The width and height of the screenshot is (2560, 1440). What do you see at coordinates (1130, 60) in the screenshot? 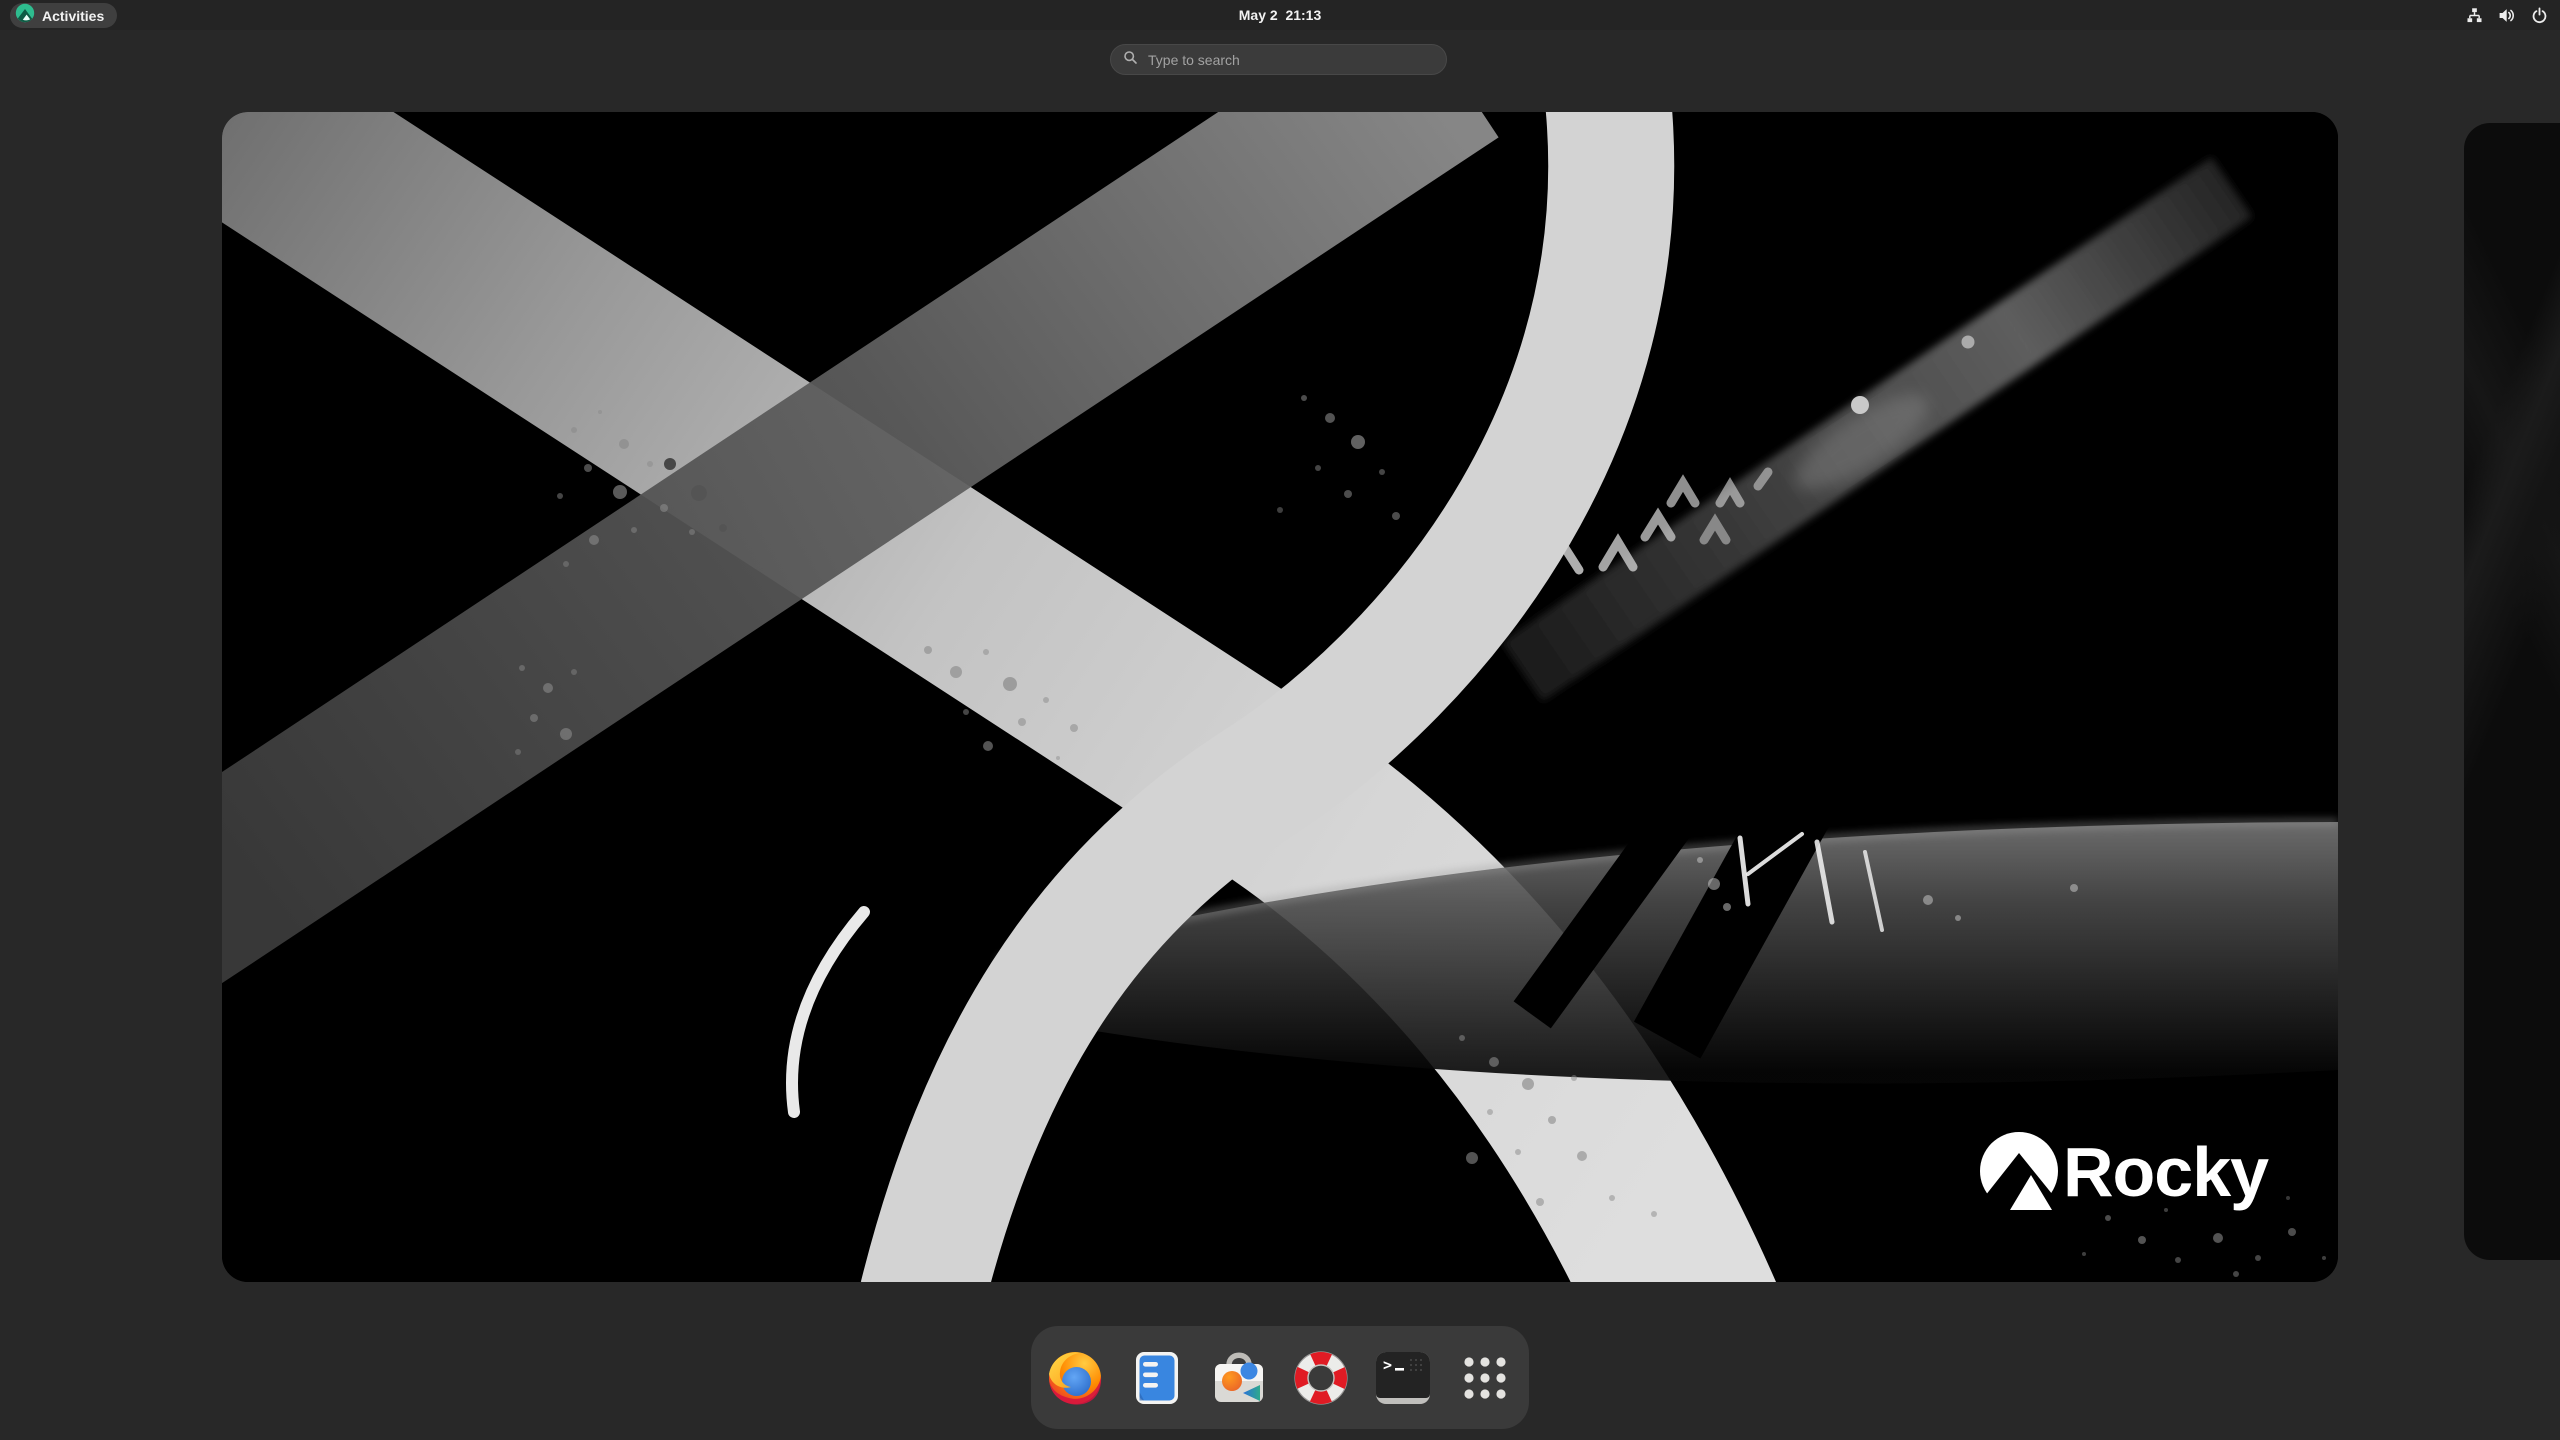
I see `search-icon` at bounding box center [1130, 60].